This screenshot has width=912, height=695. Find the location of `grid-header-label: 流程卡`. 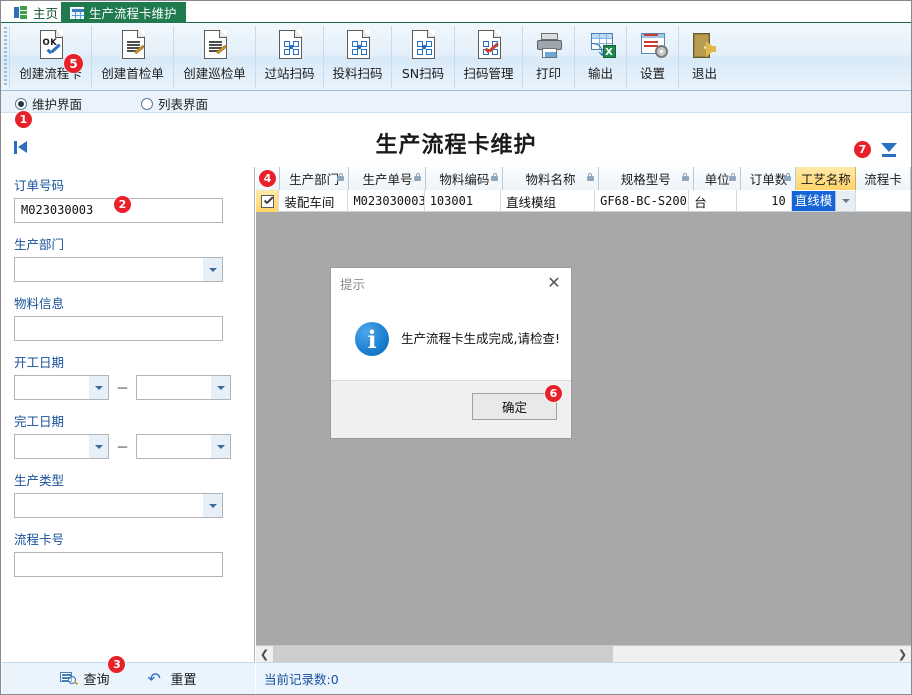

grid-header-label: 流程卡 is located at coordinates (883, 179).